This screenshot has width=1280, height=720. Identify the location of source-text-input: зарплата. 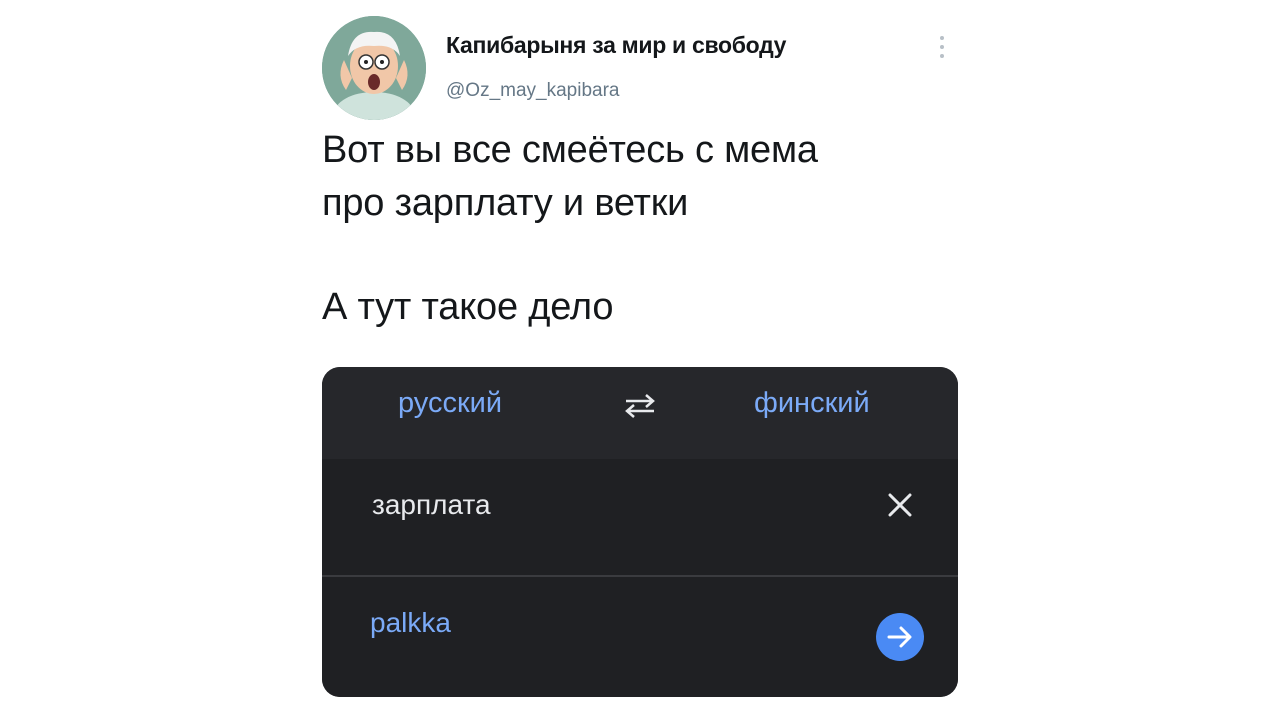
(431, 505).